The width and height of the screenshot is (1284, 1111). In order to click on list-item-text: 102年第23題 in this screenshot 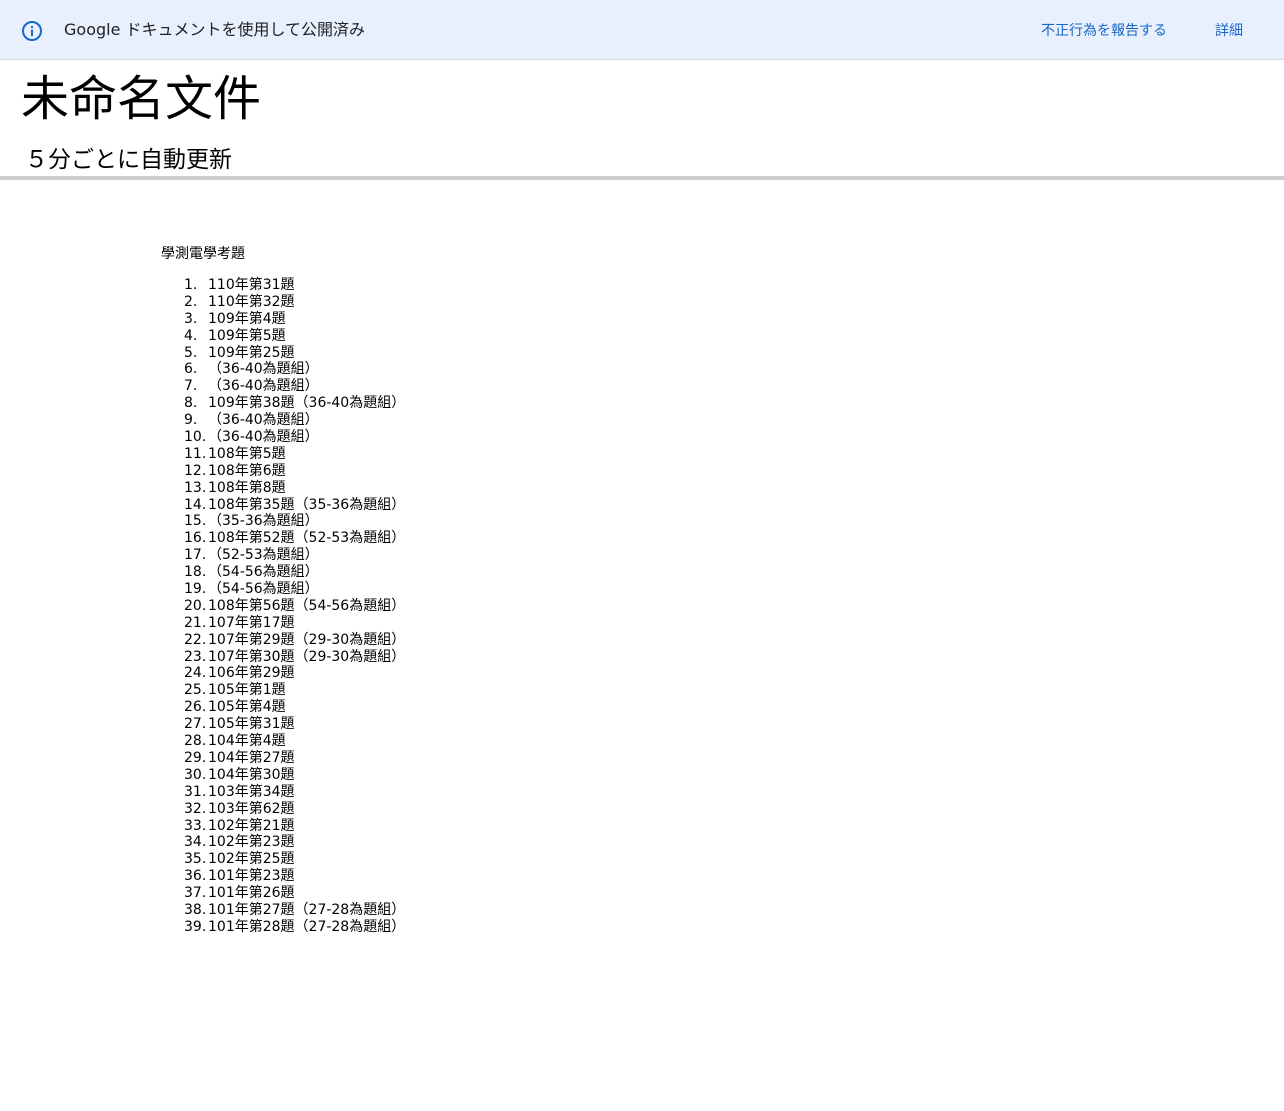, I will do `click(251, 842)`.